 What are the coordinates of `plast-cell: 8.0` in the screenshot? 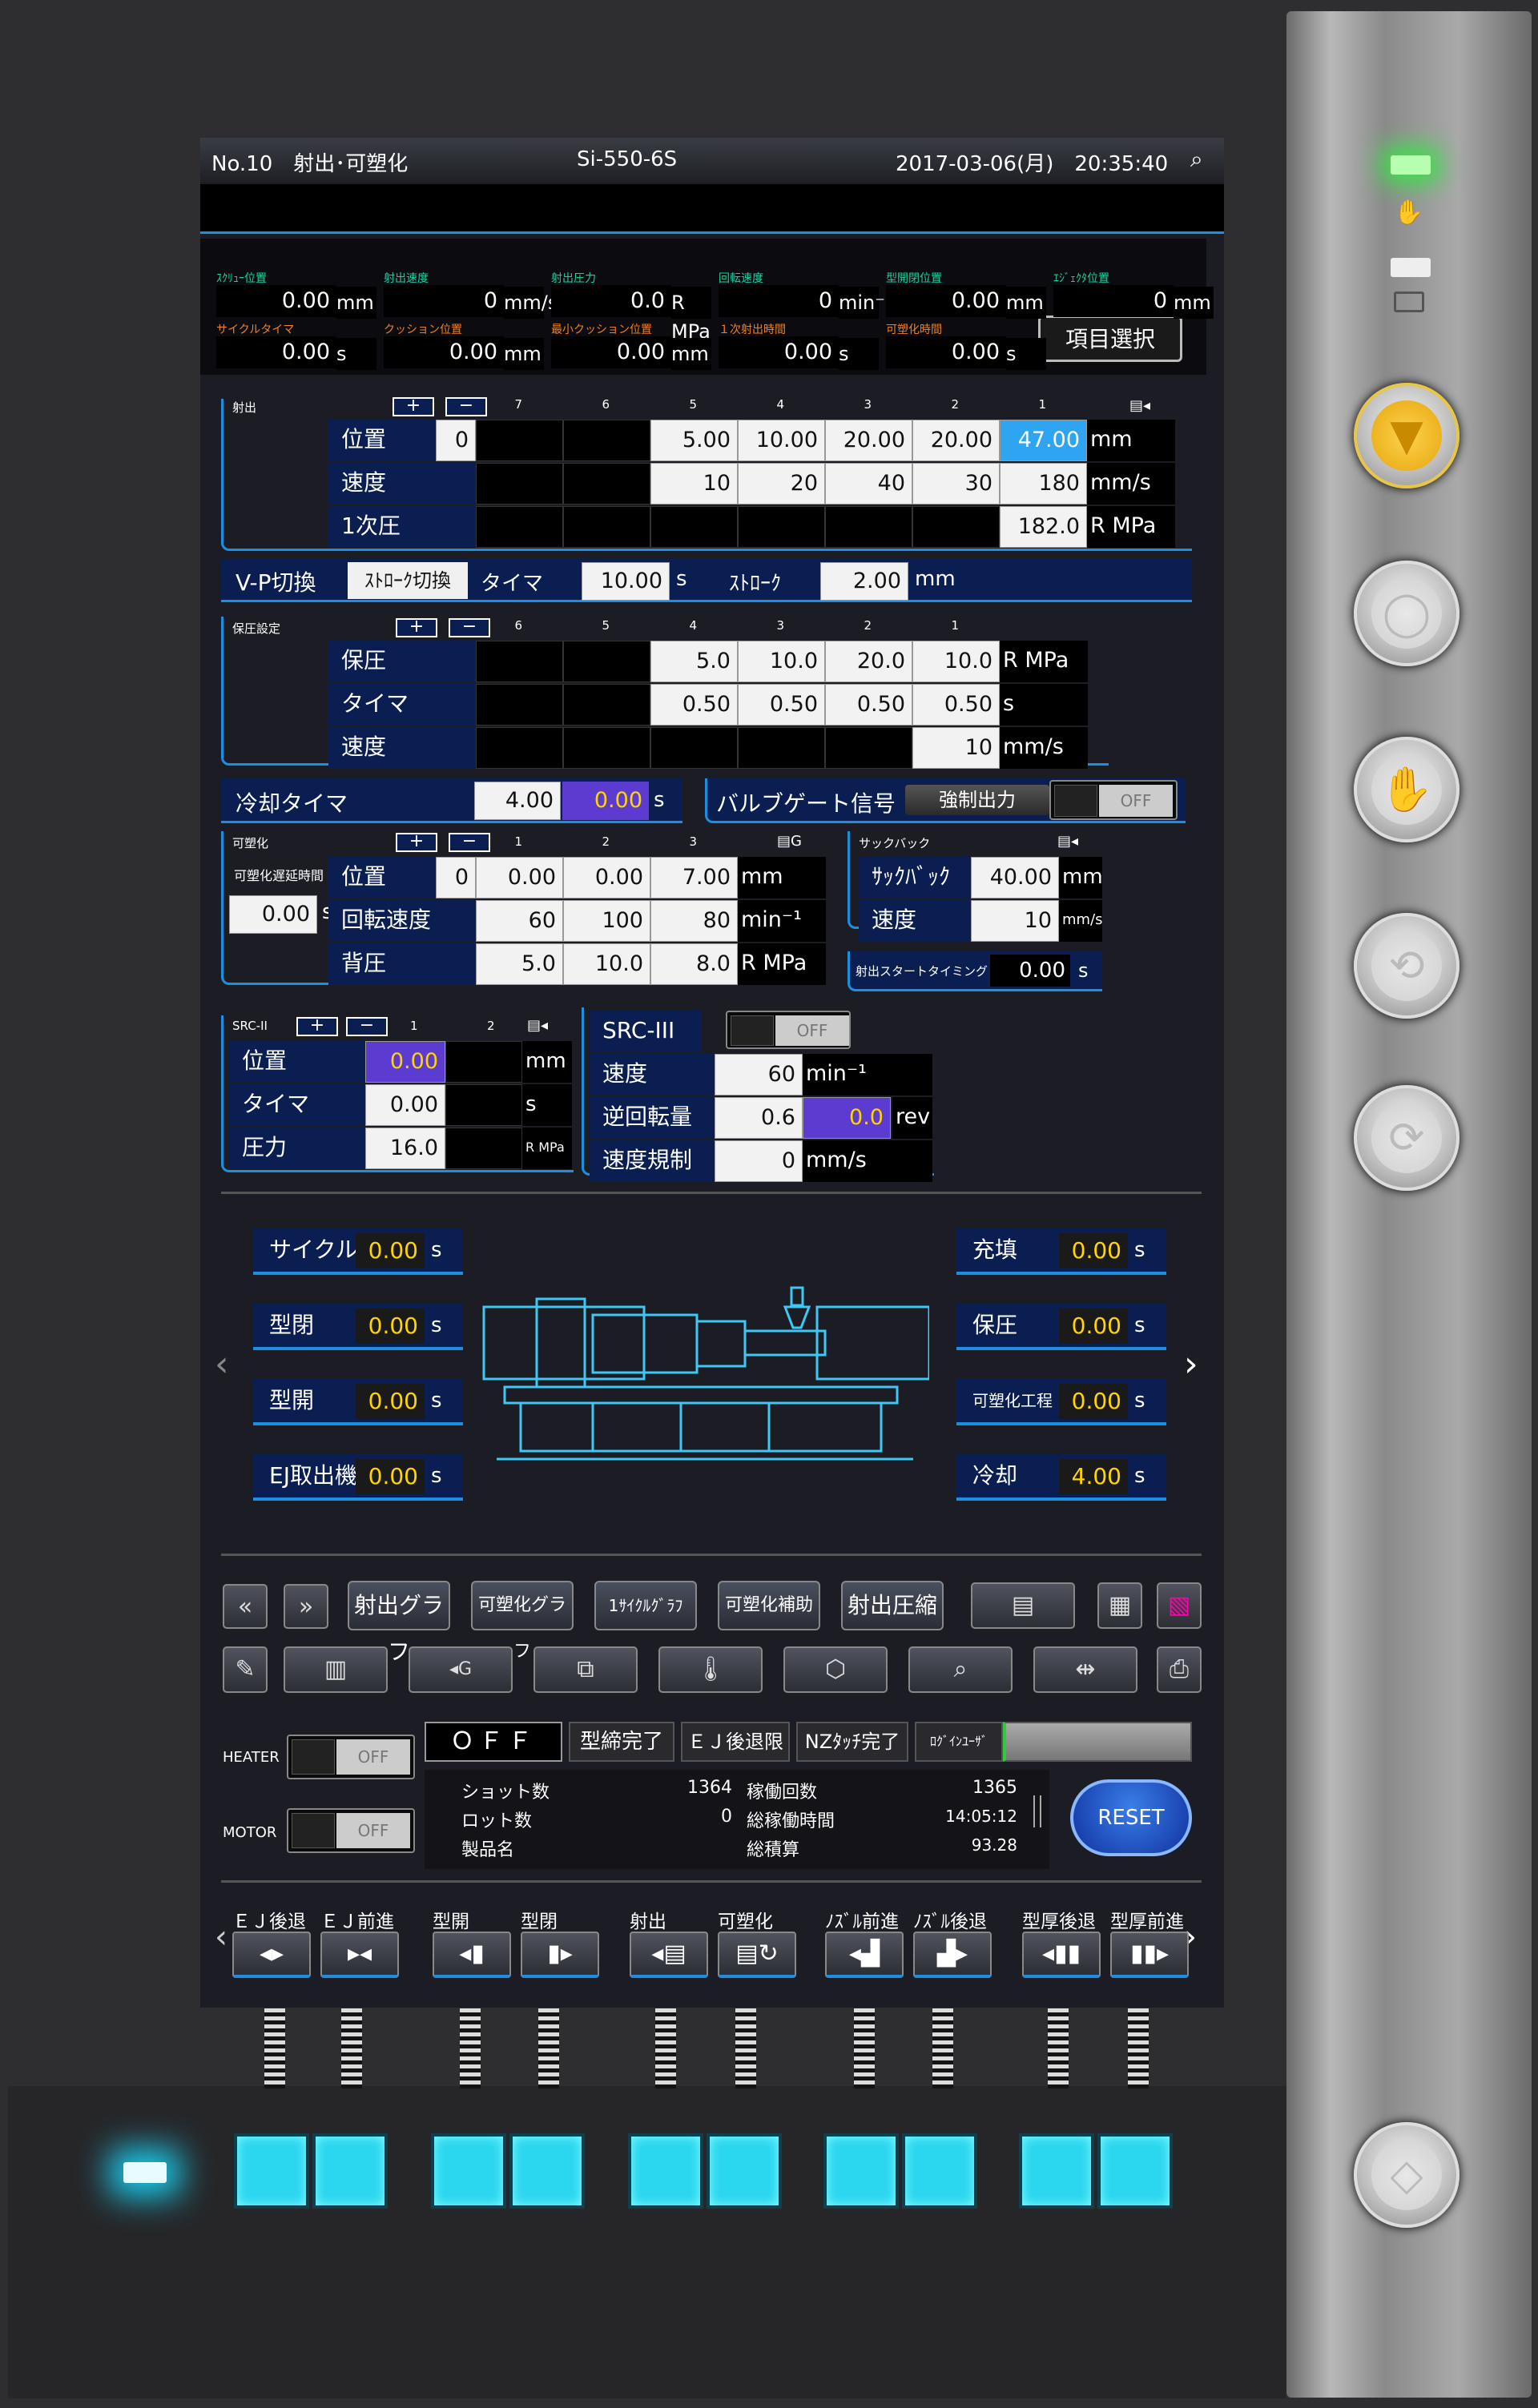 It's located at (694, 964).